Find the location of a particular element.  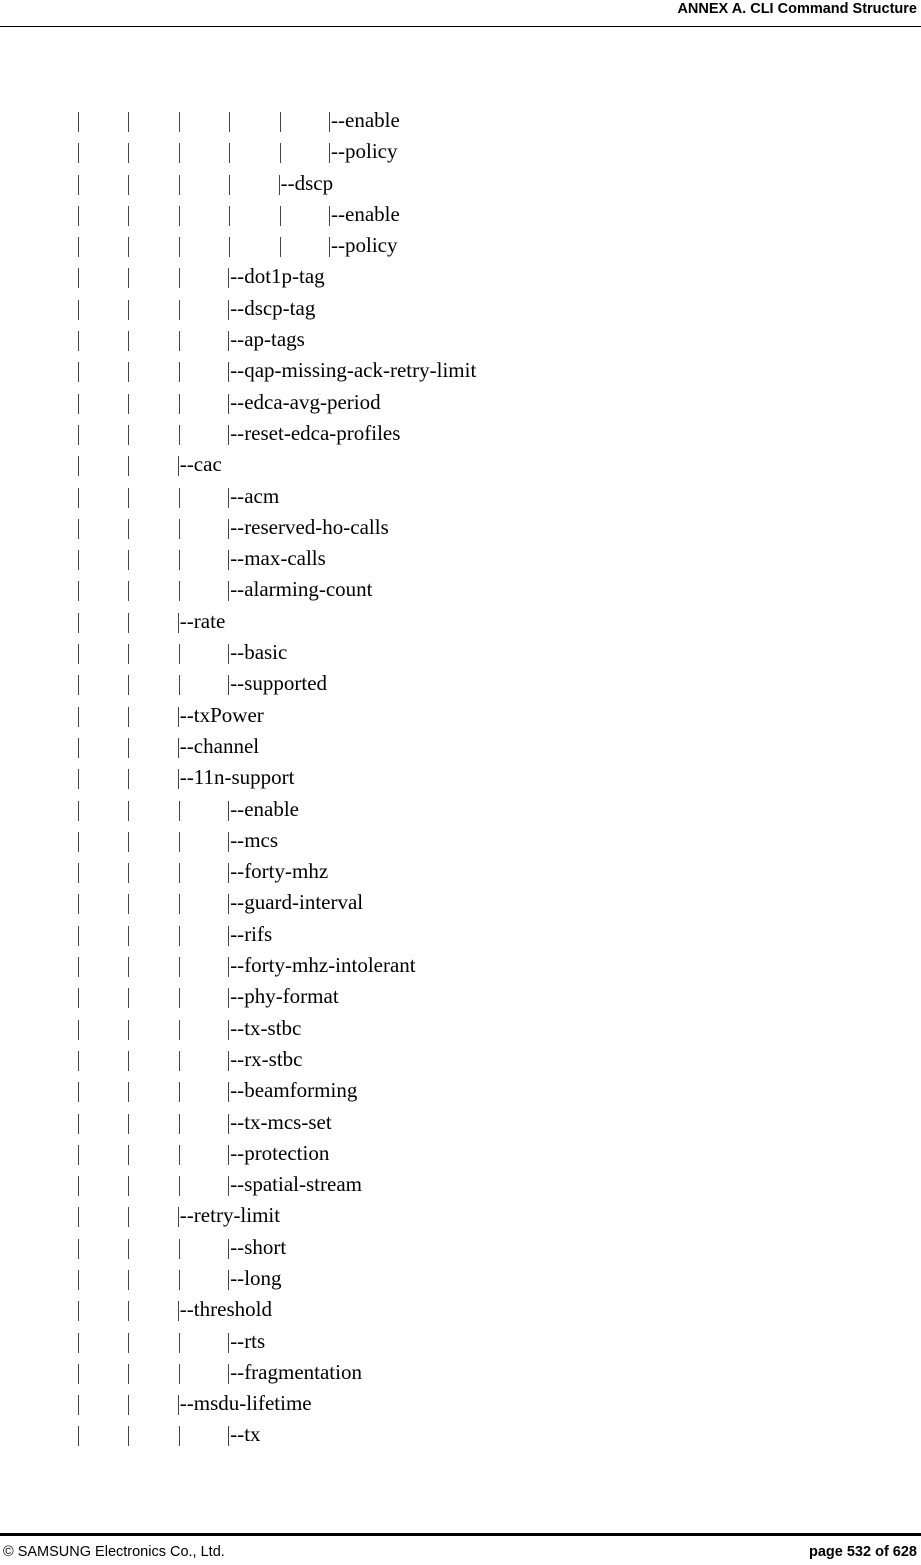

tree-node: -- fragmentation is located at coordinates (295, 1372).